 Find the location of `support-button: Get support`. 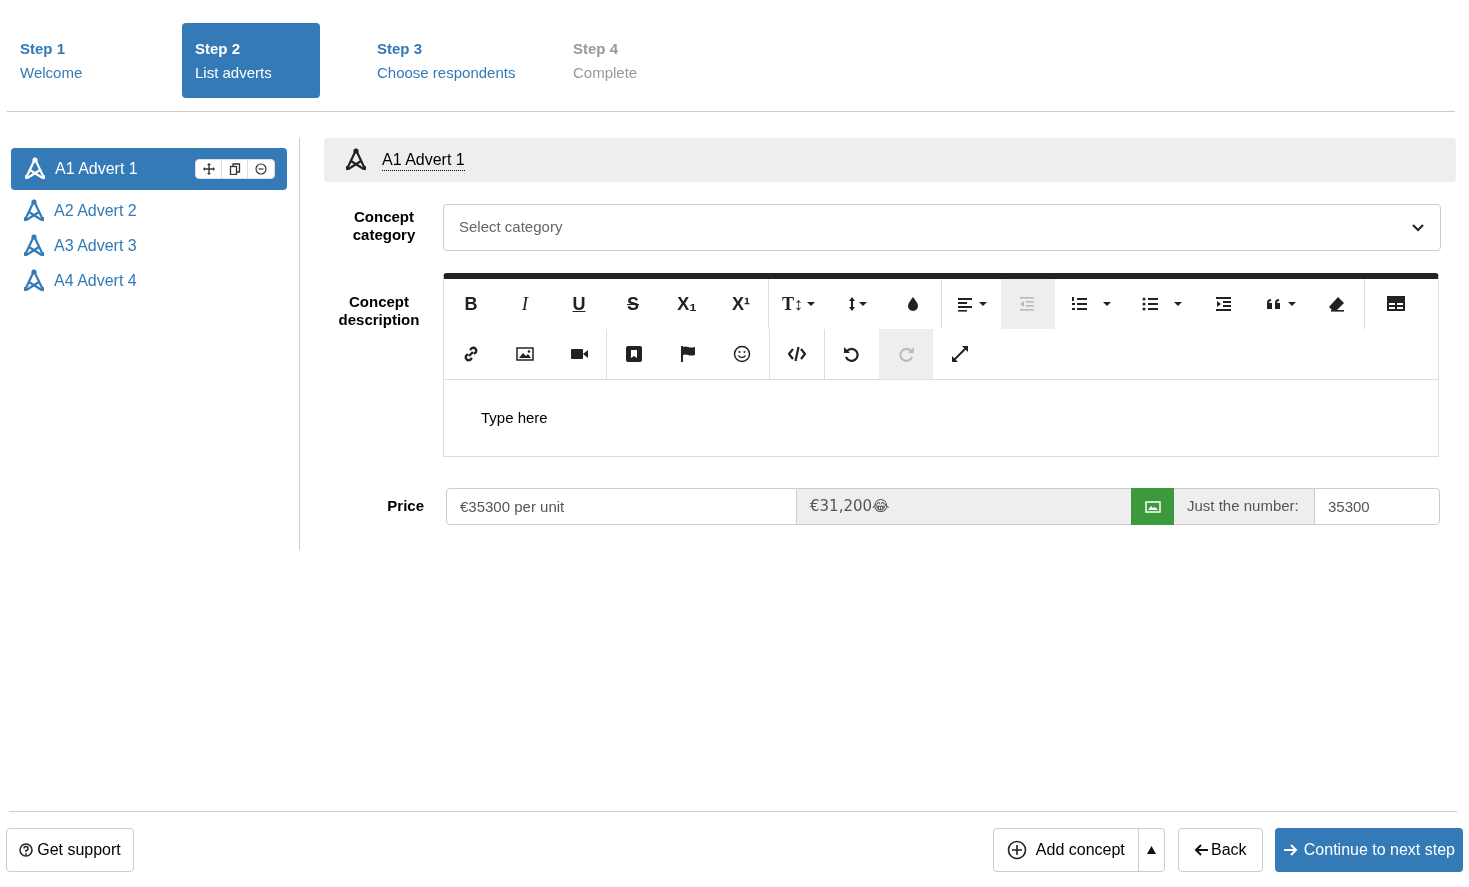

support-button: Get support is located at coordinates (70, 849).